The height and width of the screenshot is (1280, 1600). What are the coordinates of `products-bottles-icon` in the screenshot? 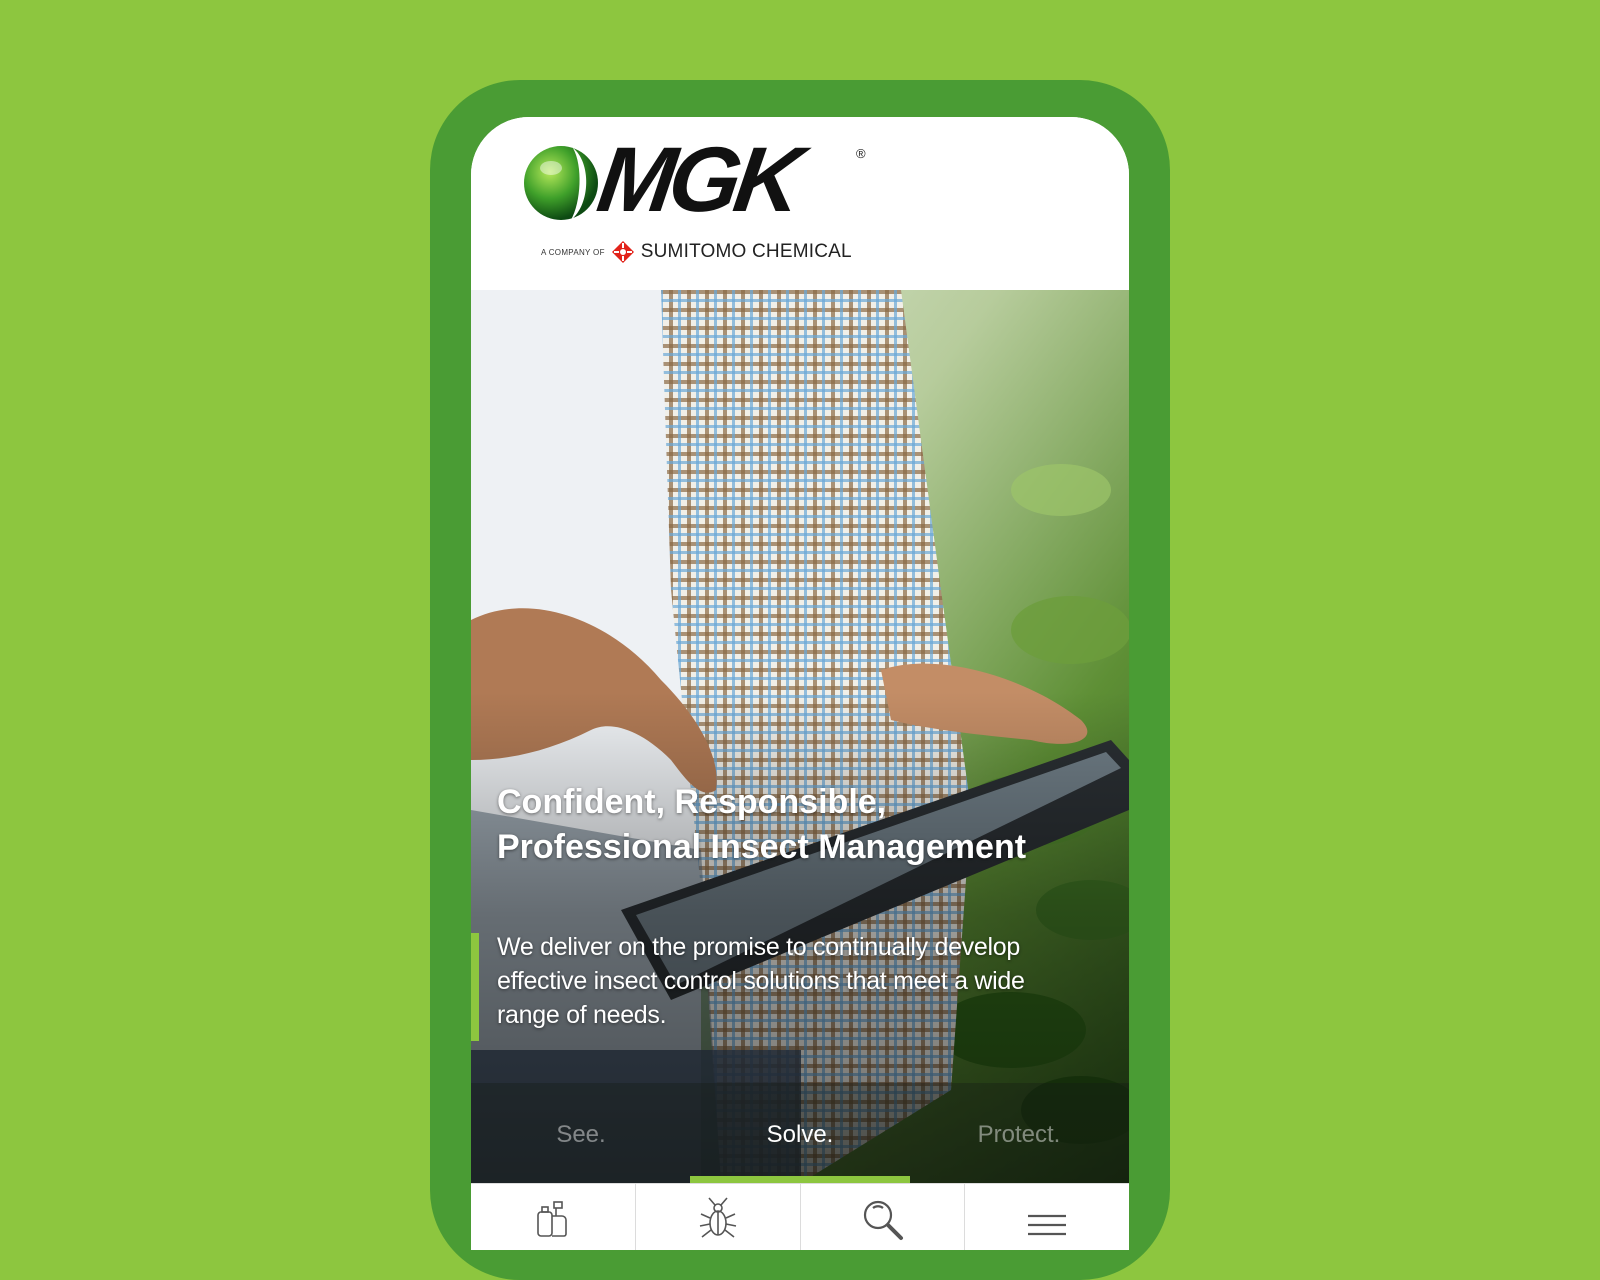 It's located at (552, 1219).